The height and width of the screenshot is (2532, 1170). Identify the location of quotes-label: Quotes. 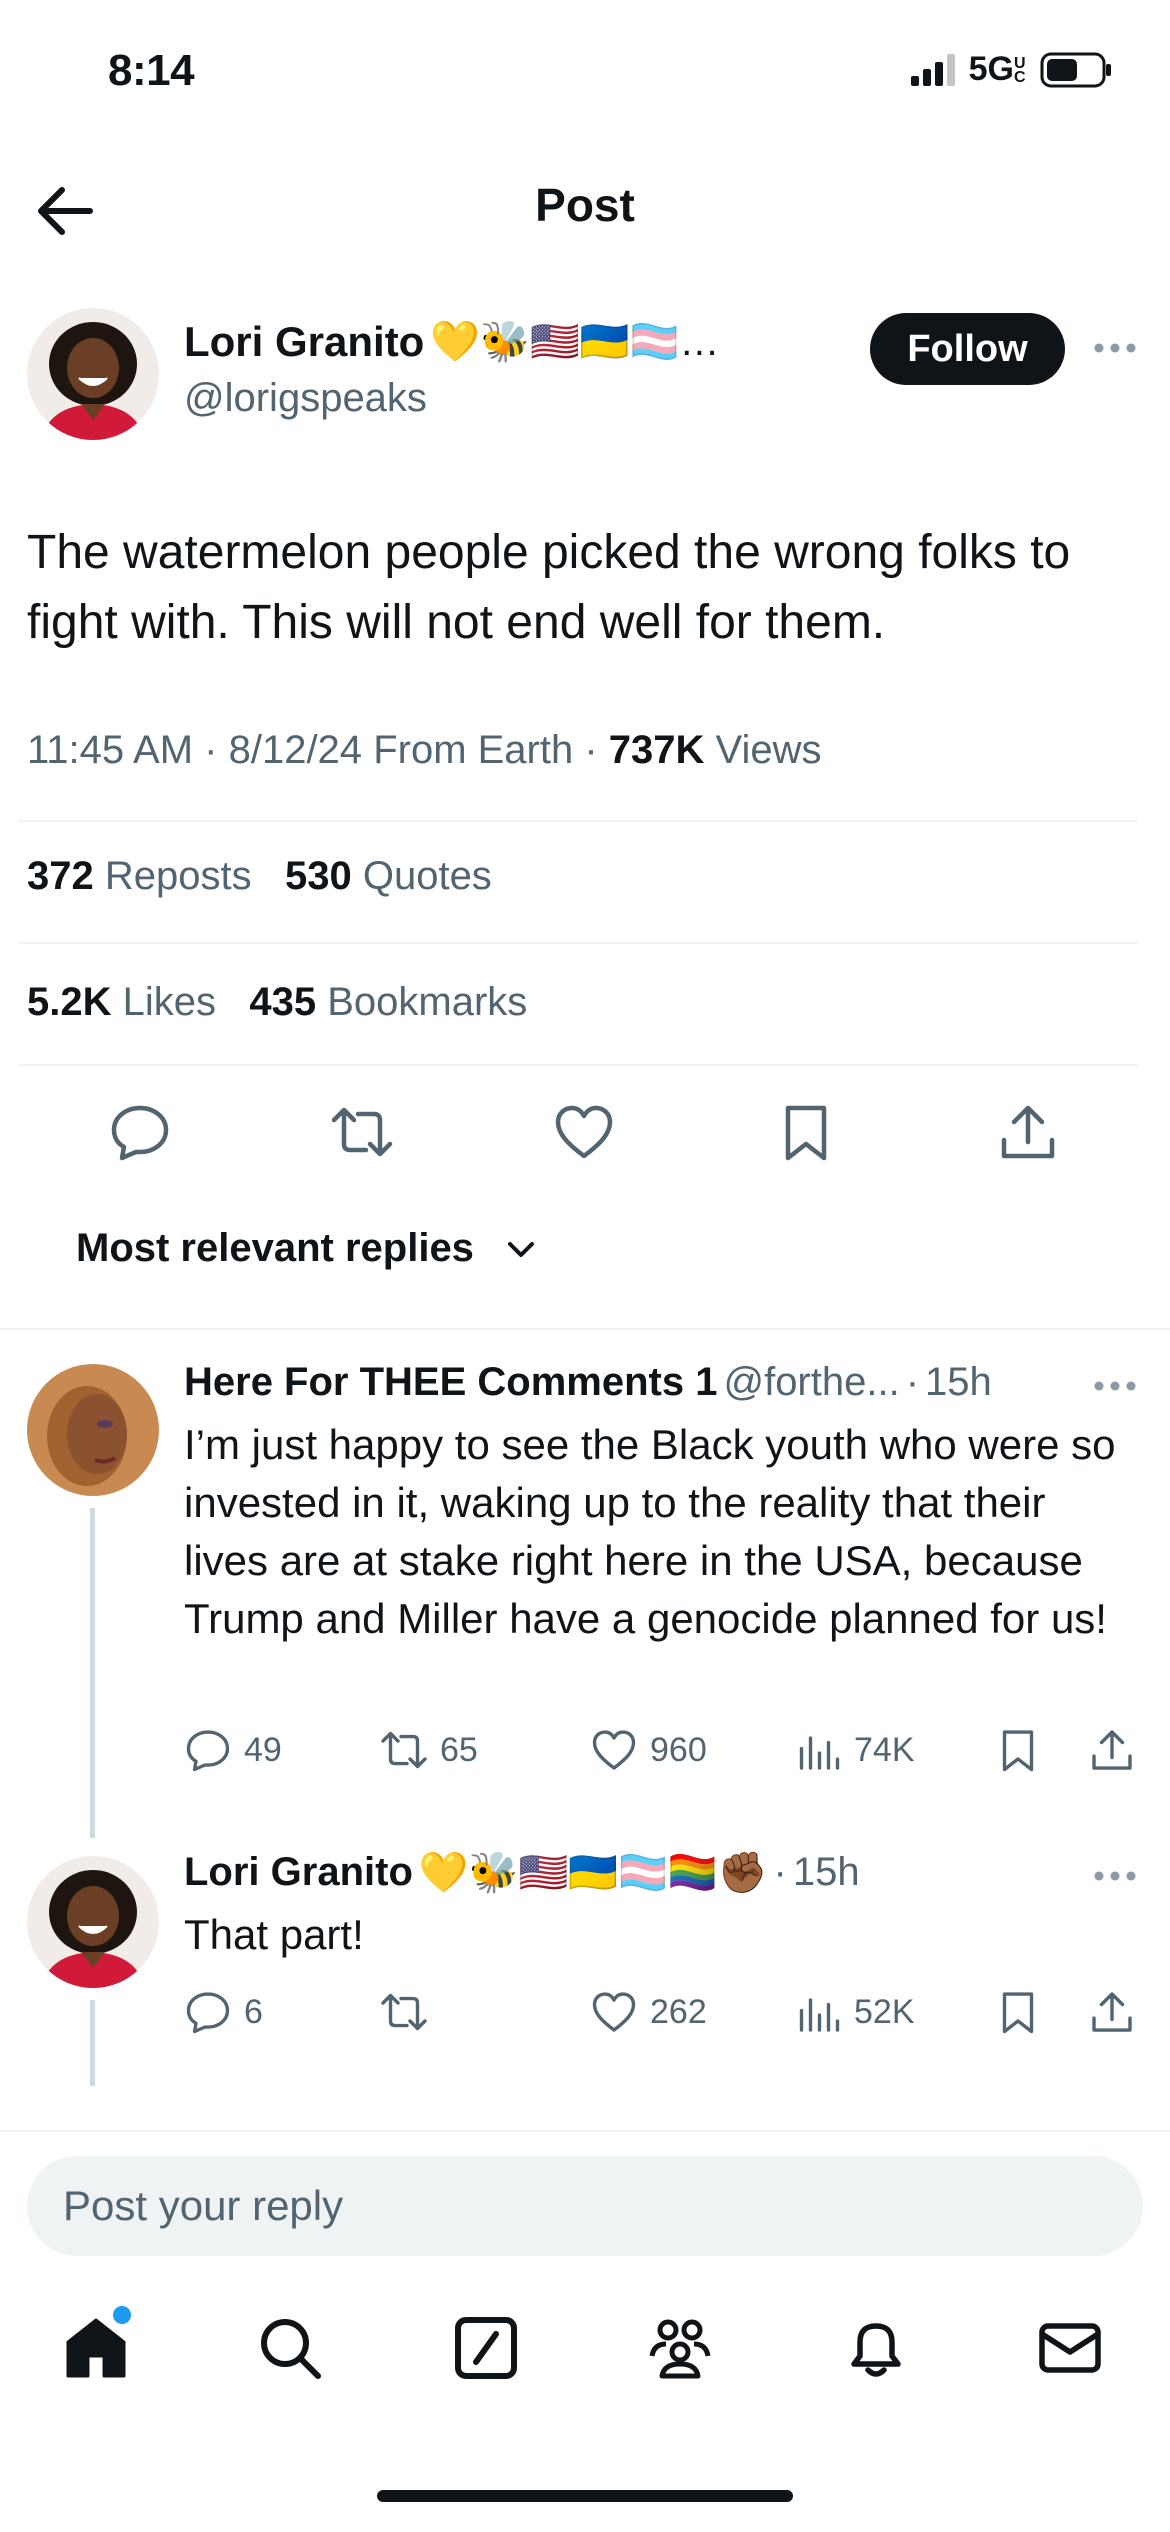
(427, 876).